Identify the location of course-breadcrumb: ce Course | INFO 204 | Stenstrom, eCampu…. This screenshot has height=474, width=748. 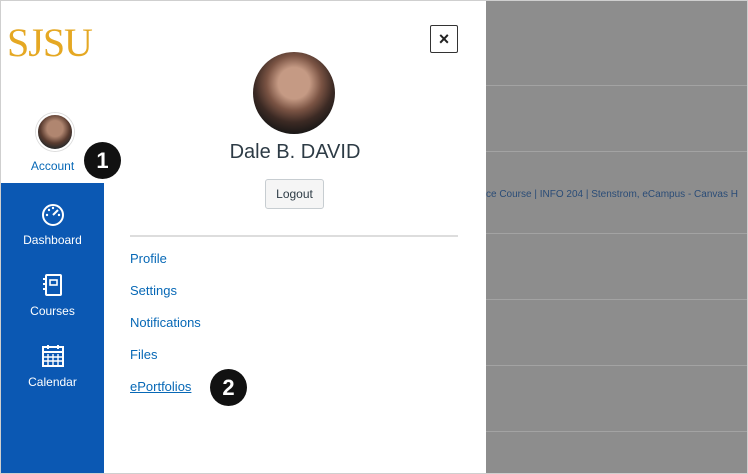
(612, 194).